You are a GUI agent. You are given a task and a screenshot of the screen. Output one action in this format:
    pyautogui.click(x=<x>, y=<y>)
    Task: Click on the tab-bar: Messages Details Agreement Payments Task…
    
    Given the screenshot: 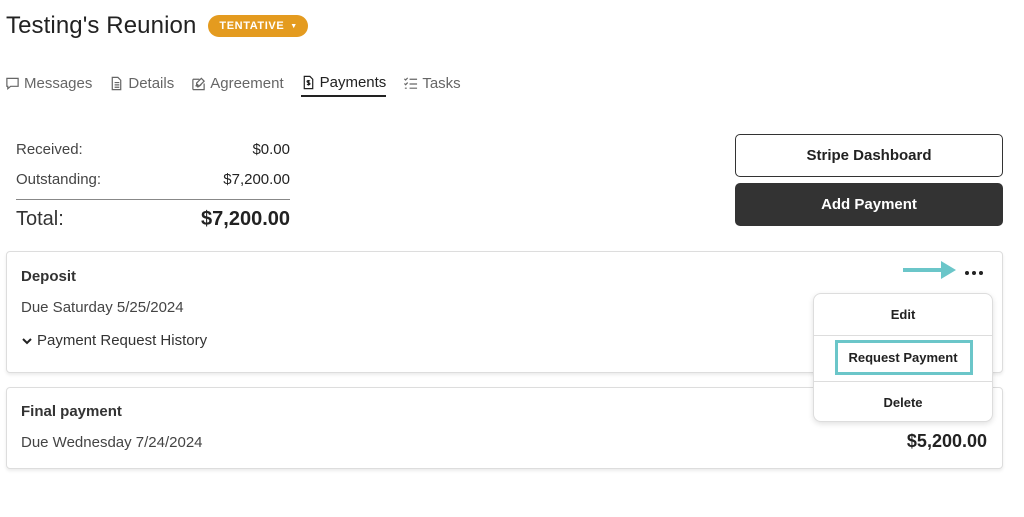 What is the action you would take?
    pyautogui.click(x=241, y=83)
    